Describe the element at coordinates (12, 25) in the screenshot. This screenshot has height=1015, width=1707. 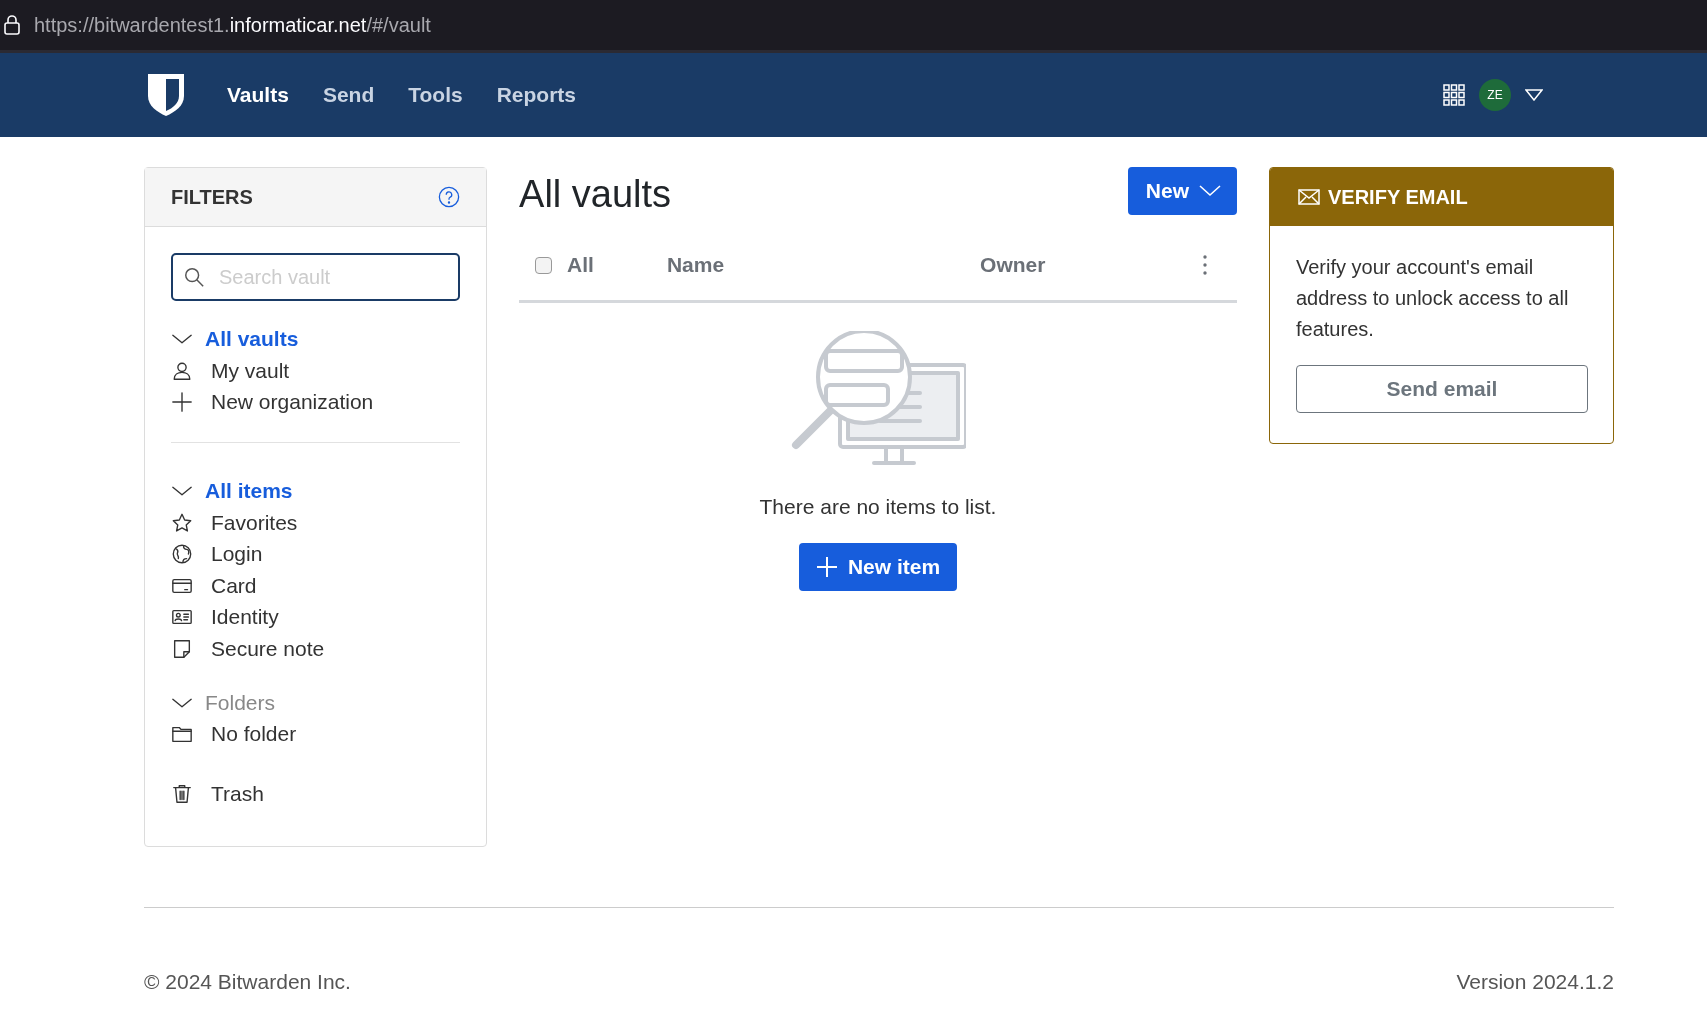
I see `lock-icon` at that location.